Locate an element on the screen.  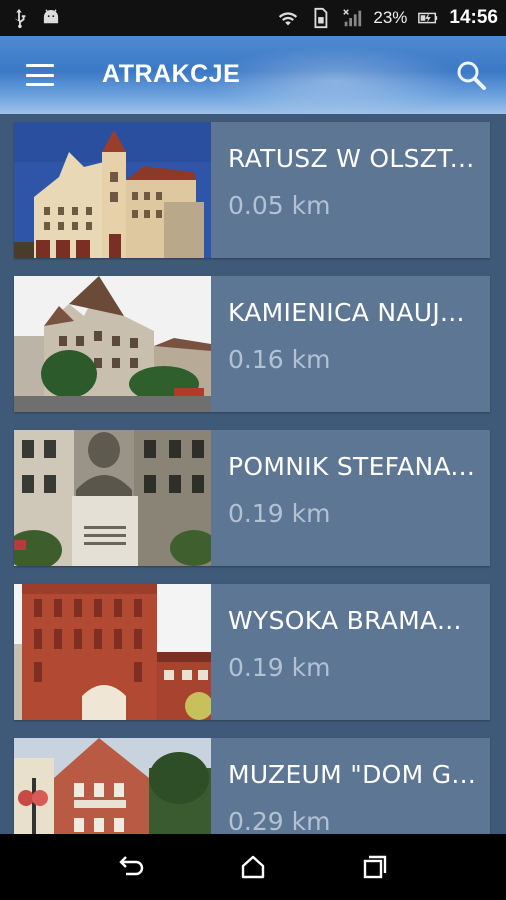
signal-icon is located at coordinates (352, 18).